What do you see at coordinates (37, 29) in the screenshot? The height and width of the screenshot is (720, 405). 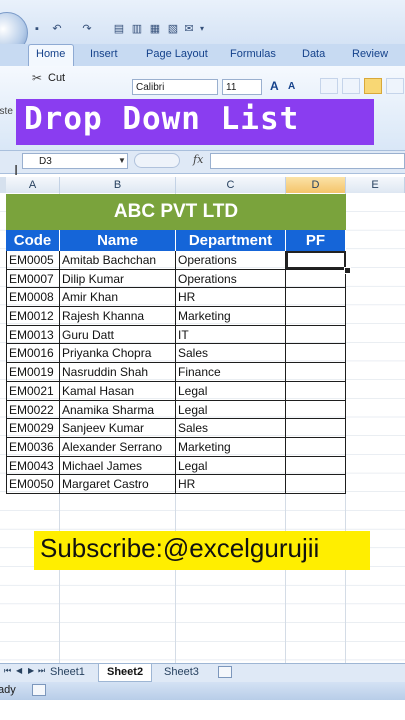 I see `save-icon: ▪` at bounding box center [37, 29].